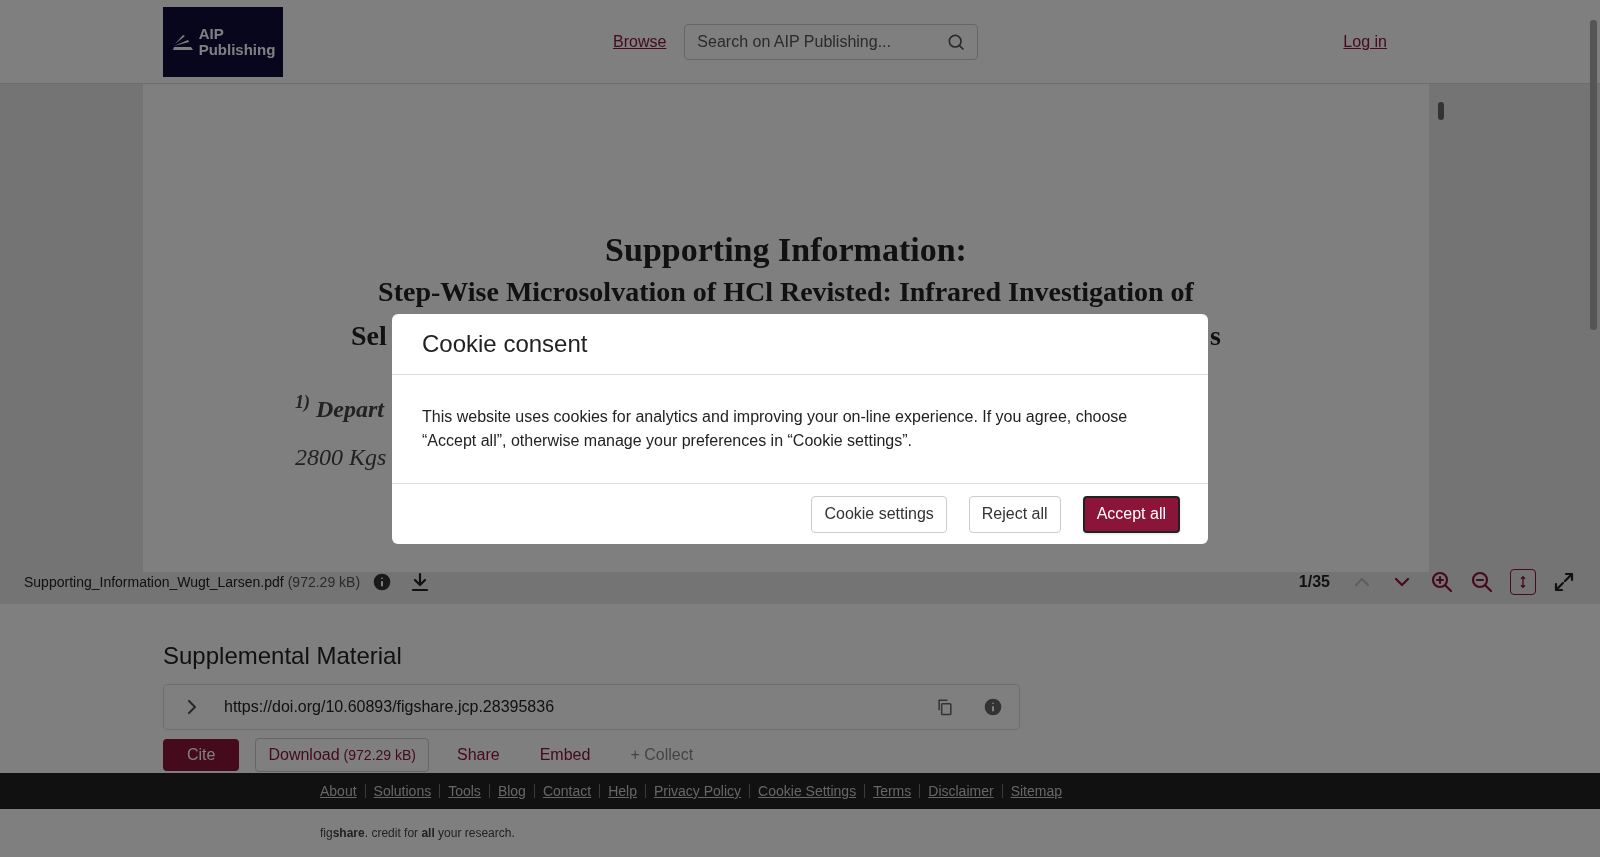  Describe the element at coordinates (505, 344) in the screenshot. I see `dialog-title: Cookie consent` at that location.